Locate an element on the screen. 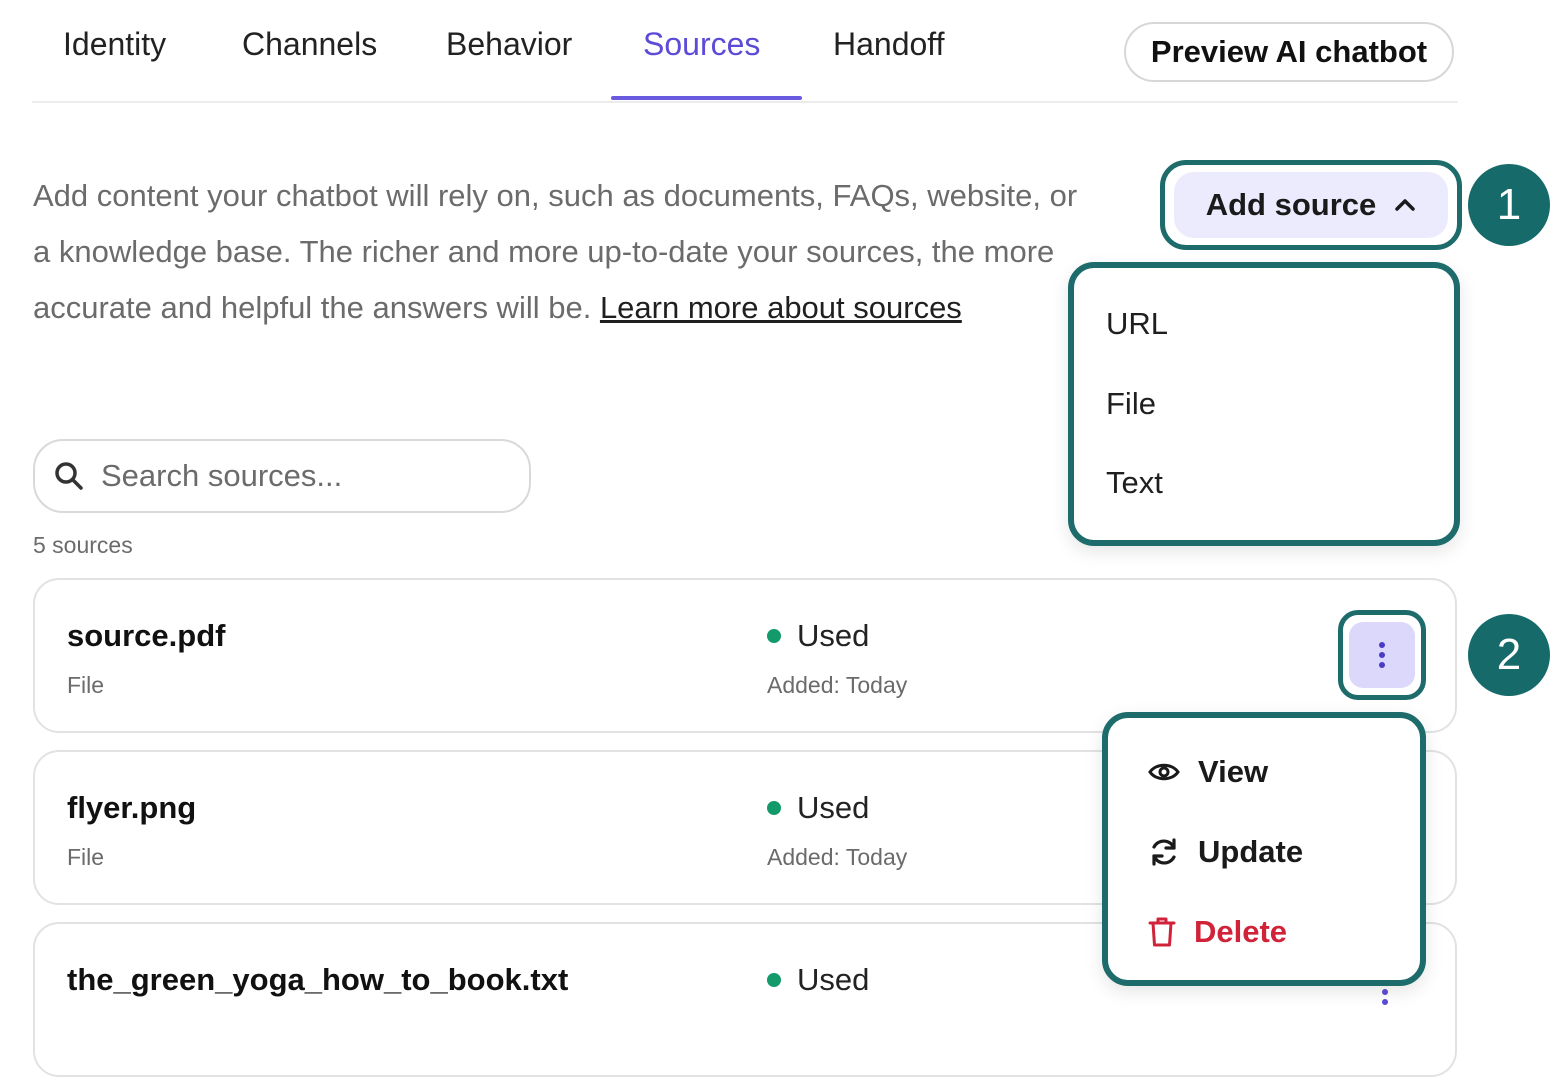 The image size is (1556, 1077). search-box is located at coordinates (282, 476).